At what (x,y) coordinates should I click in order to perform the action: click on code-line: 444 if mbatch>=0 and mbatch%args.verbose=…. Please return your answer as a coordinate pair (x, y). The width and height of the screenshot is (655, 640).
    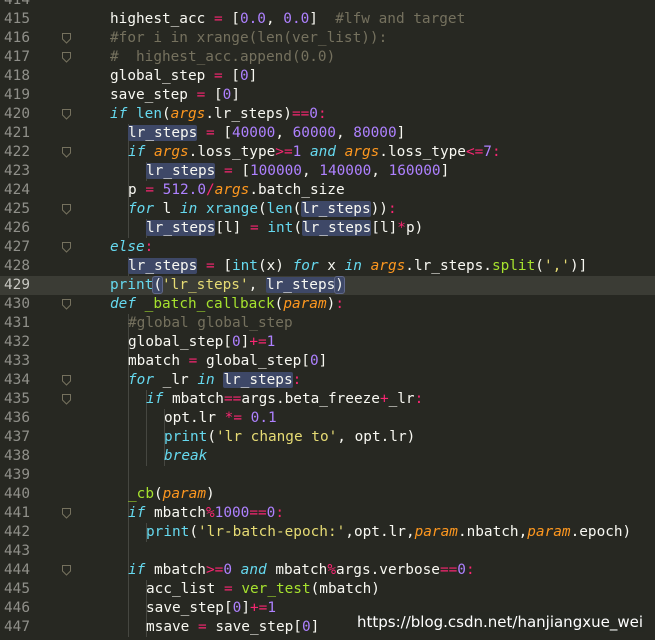
    Looking at the image, I should click on (327, 570).